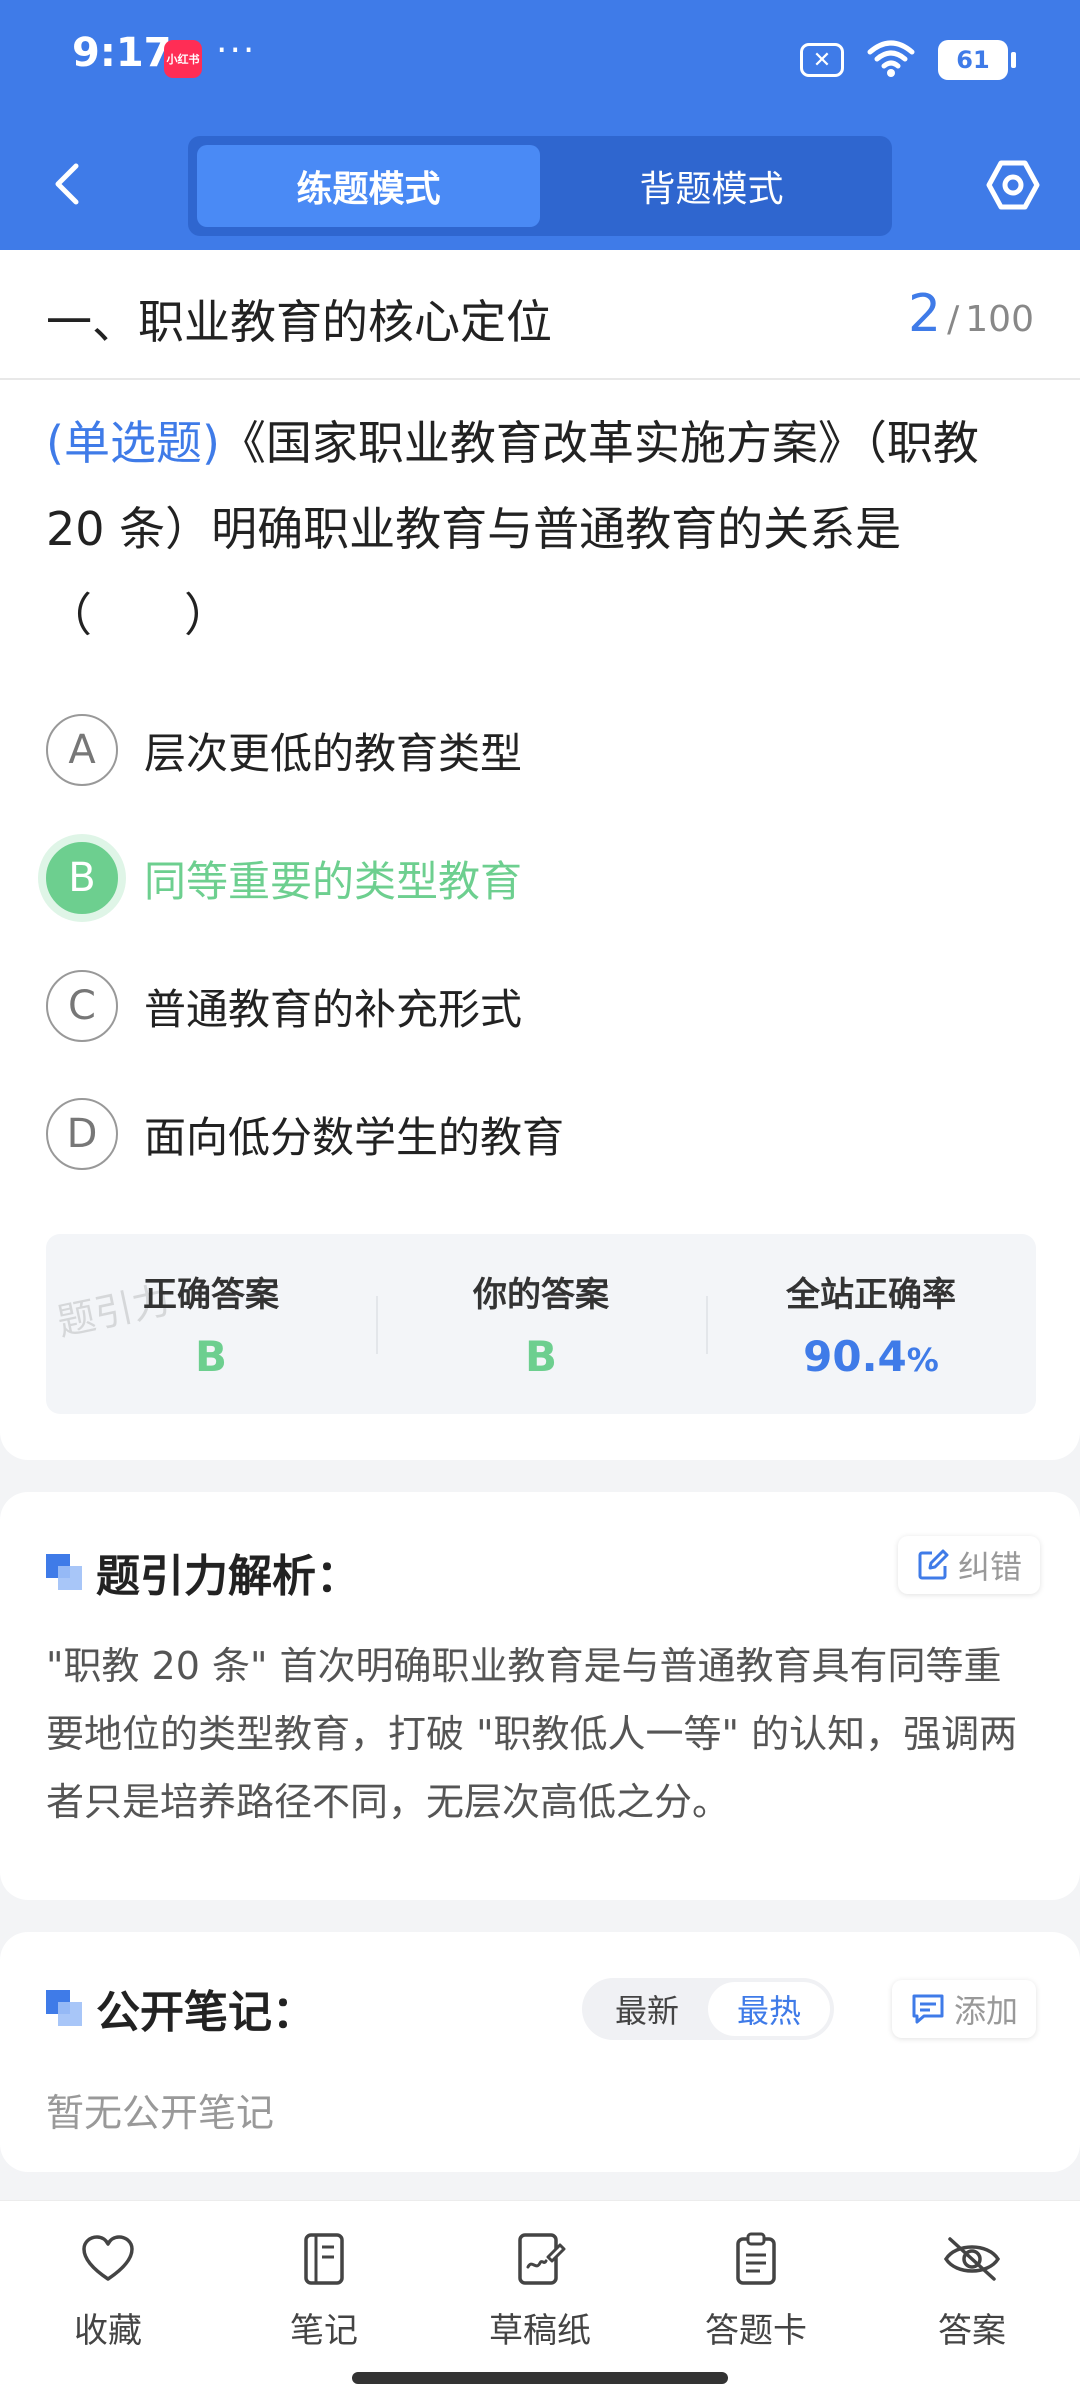  Describe the element at coordinates (108, 2290) in the screenshot. I see `favorite-button: 收藏` at that location.